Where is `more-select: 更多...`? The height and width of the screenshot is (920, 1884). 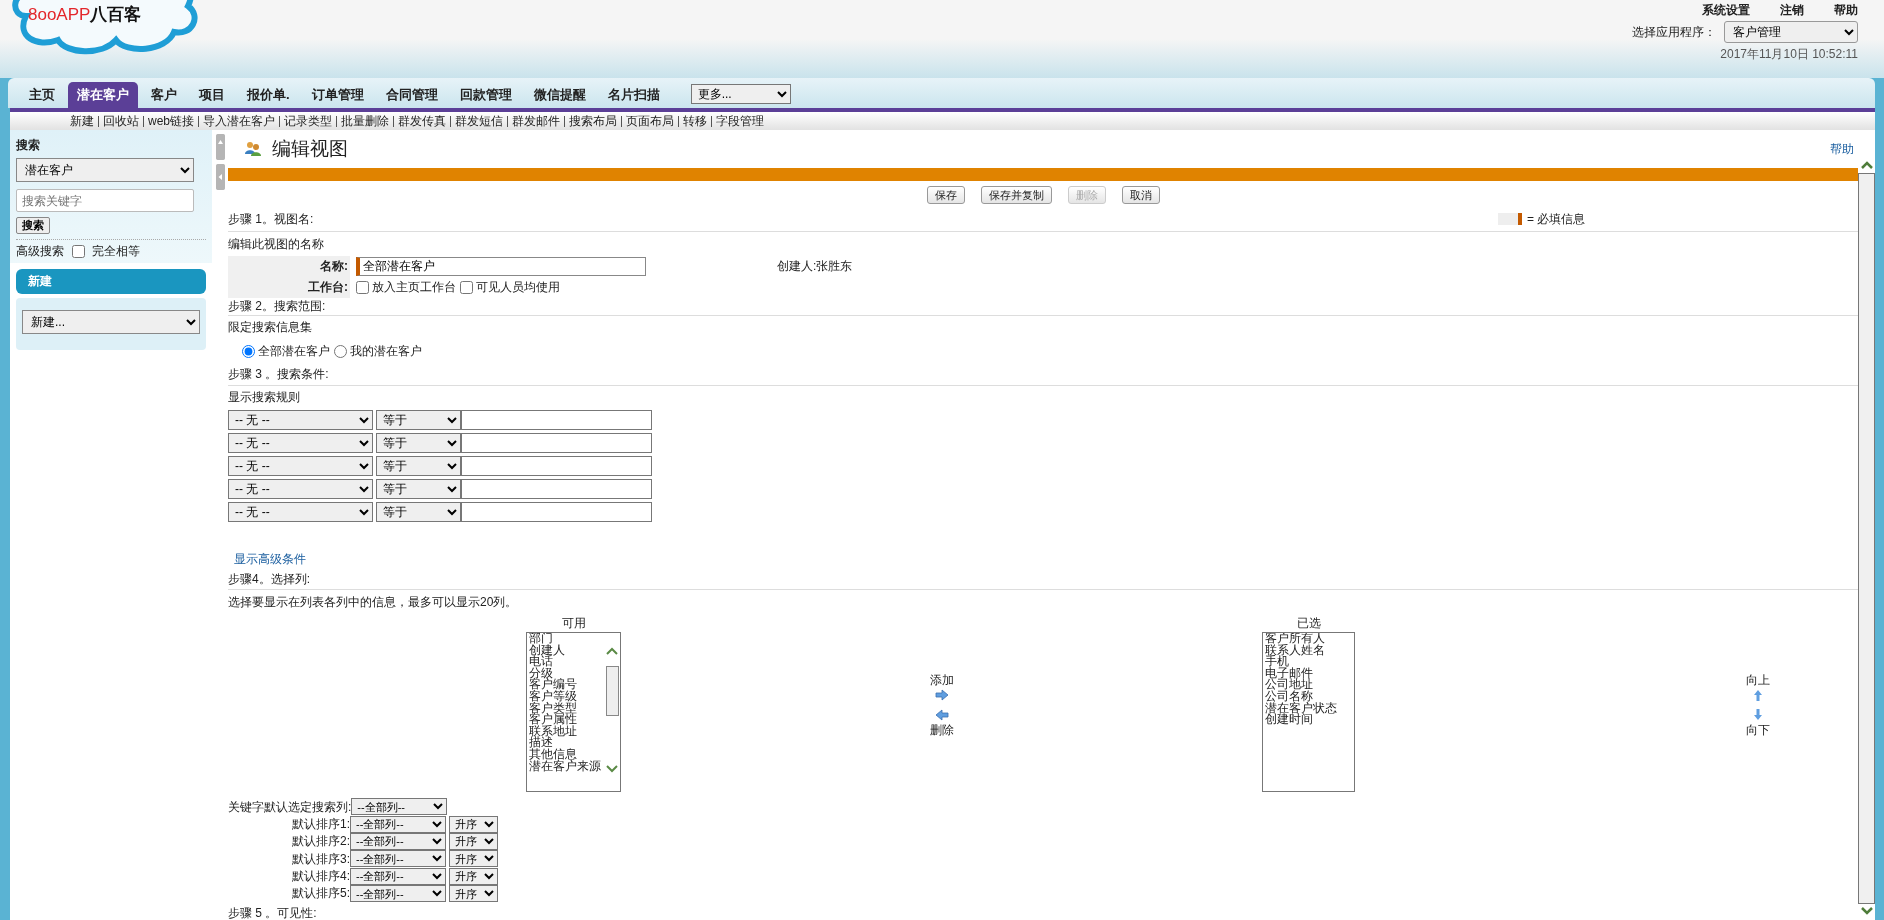 more-select: 更多... is located at coordinates (740, 94).